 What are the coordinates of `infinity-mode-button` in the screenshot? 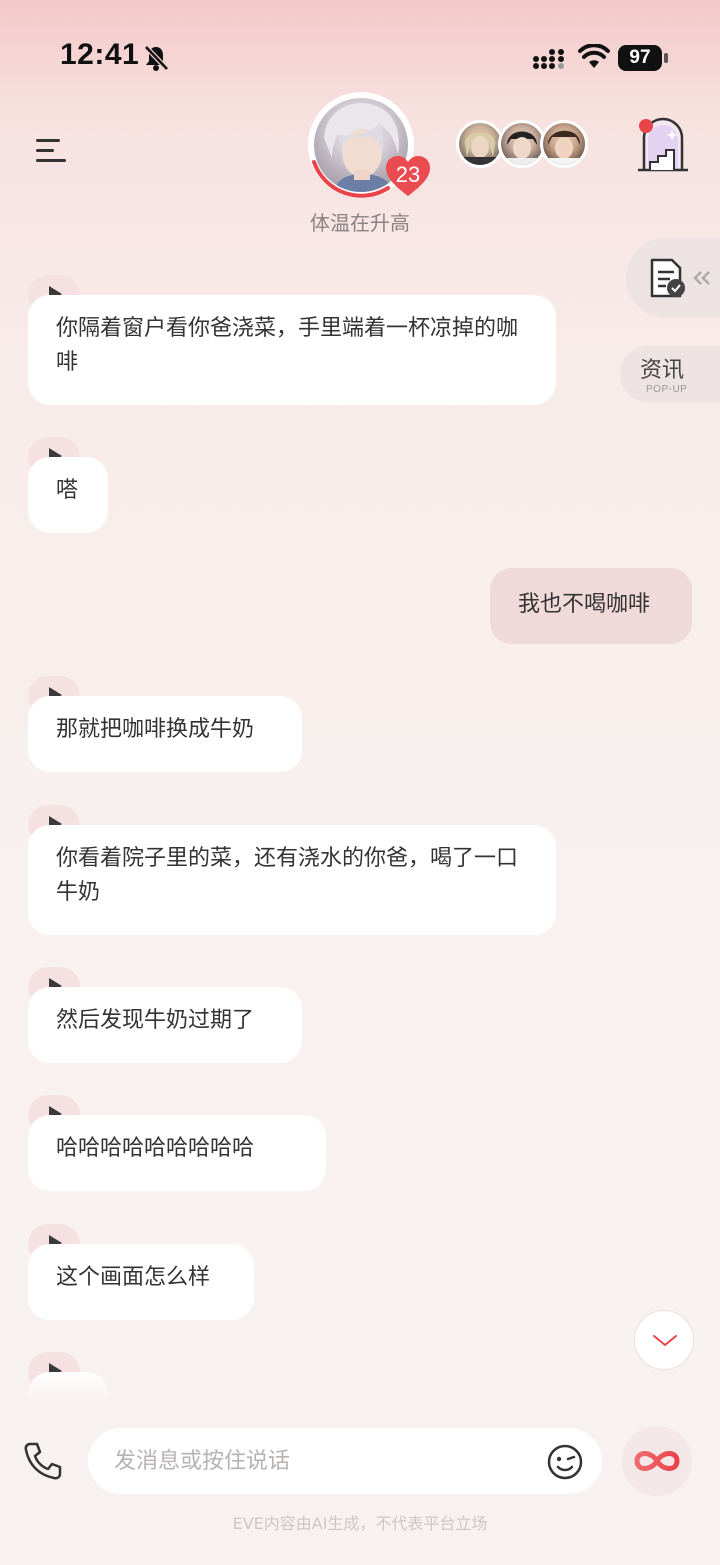 It's located at (657, 1461).